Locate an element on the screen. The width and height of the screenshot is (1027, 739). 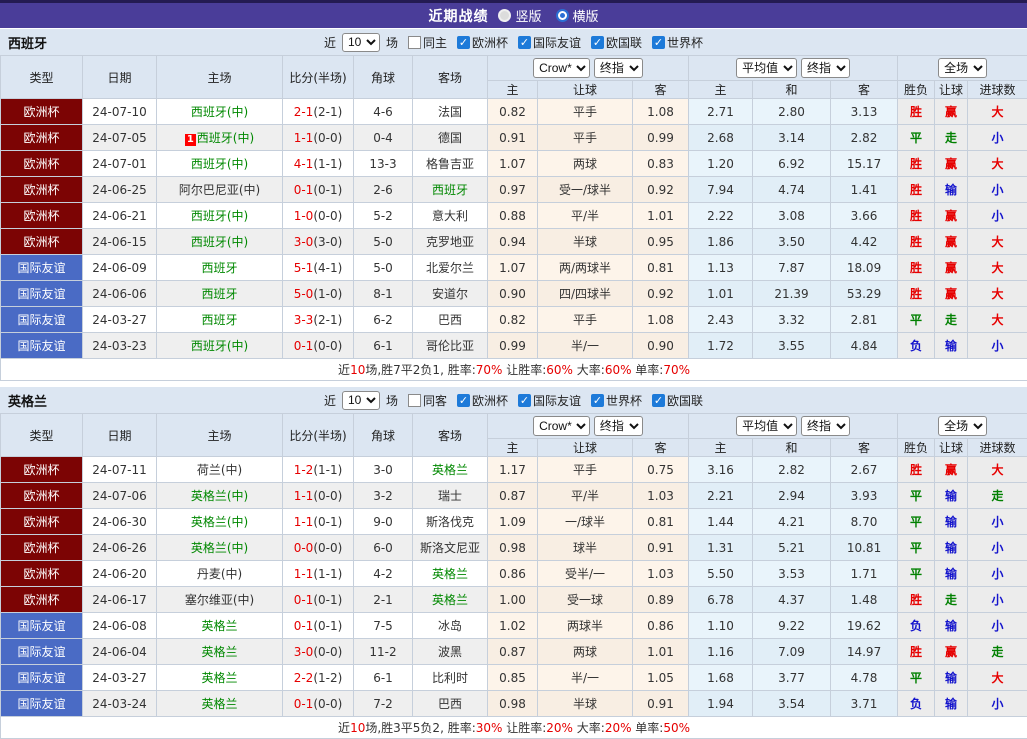
radio-selected-icon is located at coordinates (562, 15).